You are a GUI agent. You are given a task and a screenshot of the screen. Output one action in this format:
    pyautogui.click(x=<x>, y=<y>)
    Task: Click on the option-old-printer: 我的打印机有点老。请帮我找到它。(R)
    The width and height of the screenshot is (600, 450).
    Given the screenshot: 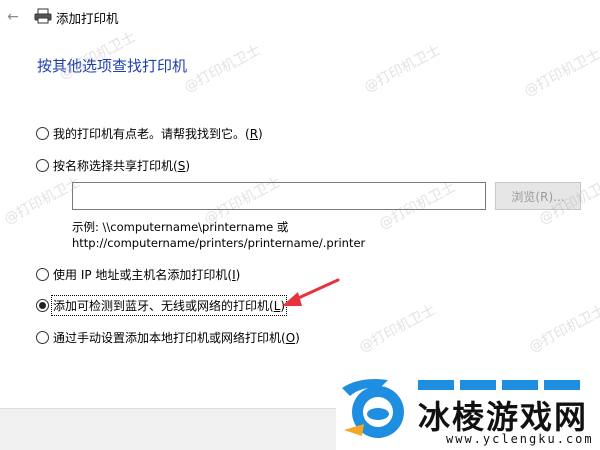 What is the action you would take?
    pyautogui.click(x=149, y=133)
    